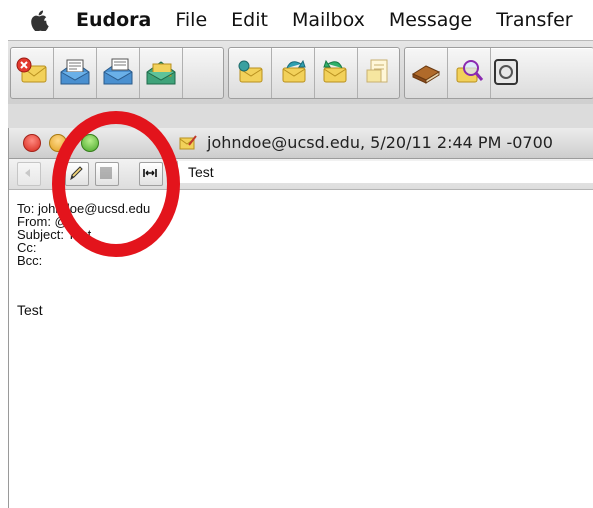 The height and width of the screenshot is (508, 593). I want to click on status-button, so click(506, 73).